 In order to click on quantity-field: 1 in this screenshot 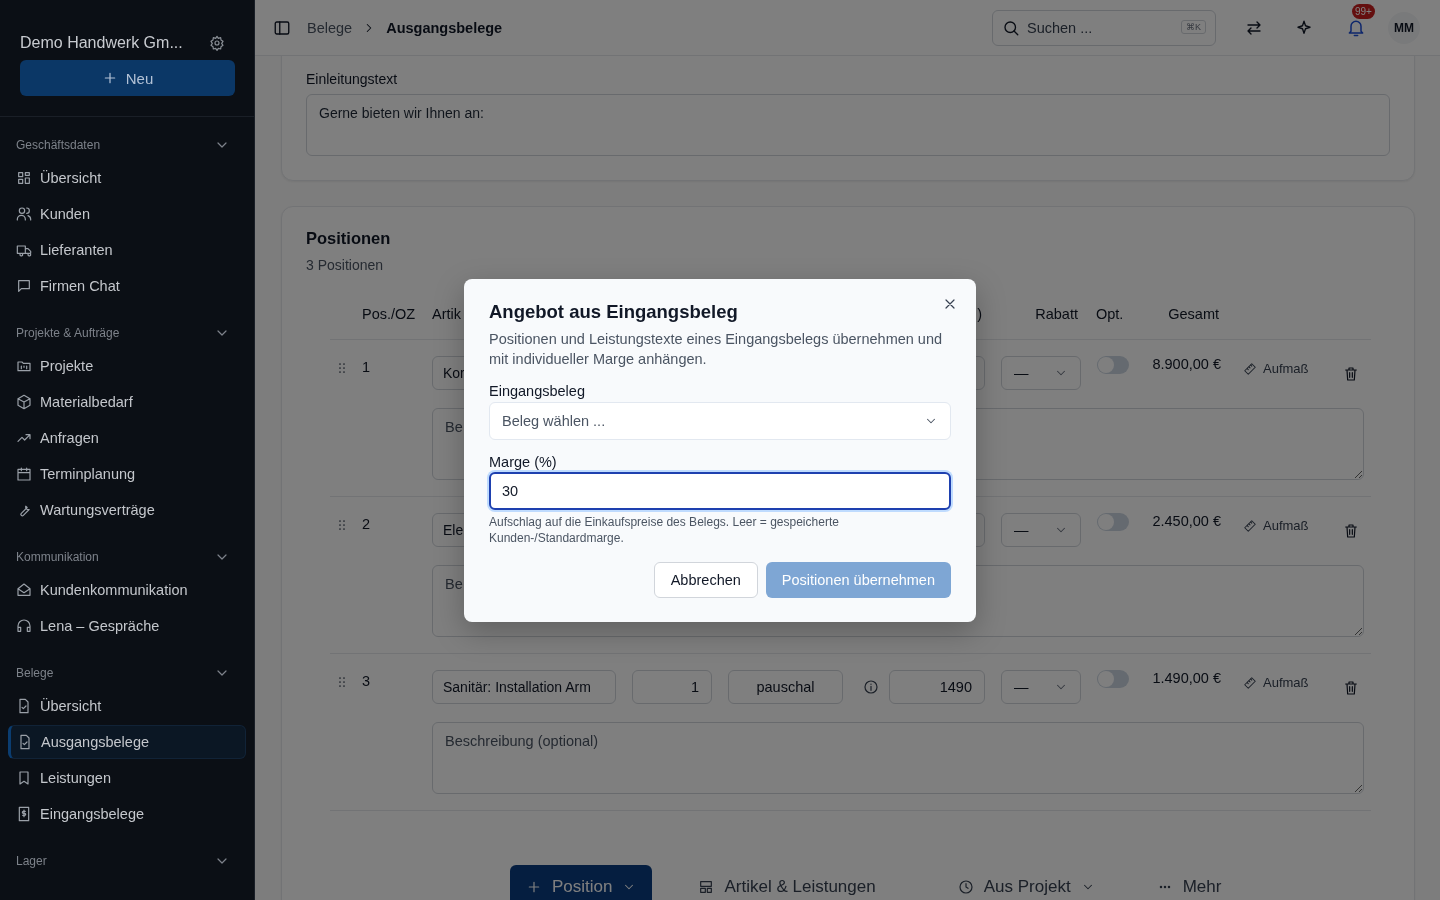, I will do `click(672, 687)`.